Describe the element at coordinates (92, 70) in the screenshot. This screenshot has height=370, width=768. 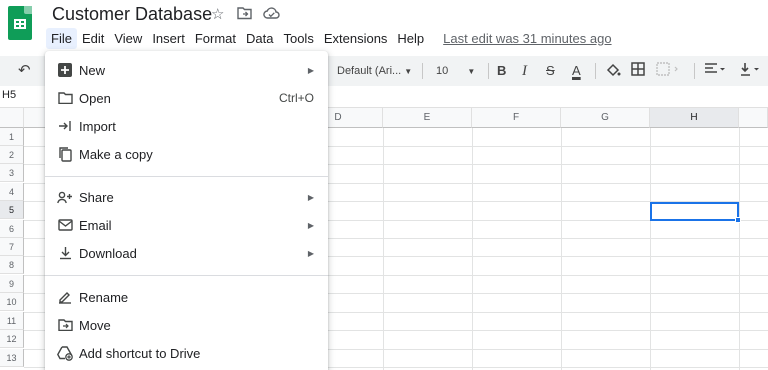
I see `menu-item-new-label: New` at that location.